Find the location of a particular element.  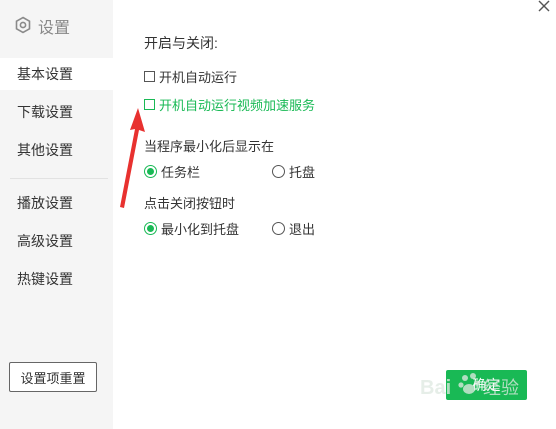

svg-text: 经验 is located at coordinates (501, 388).